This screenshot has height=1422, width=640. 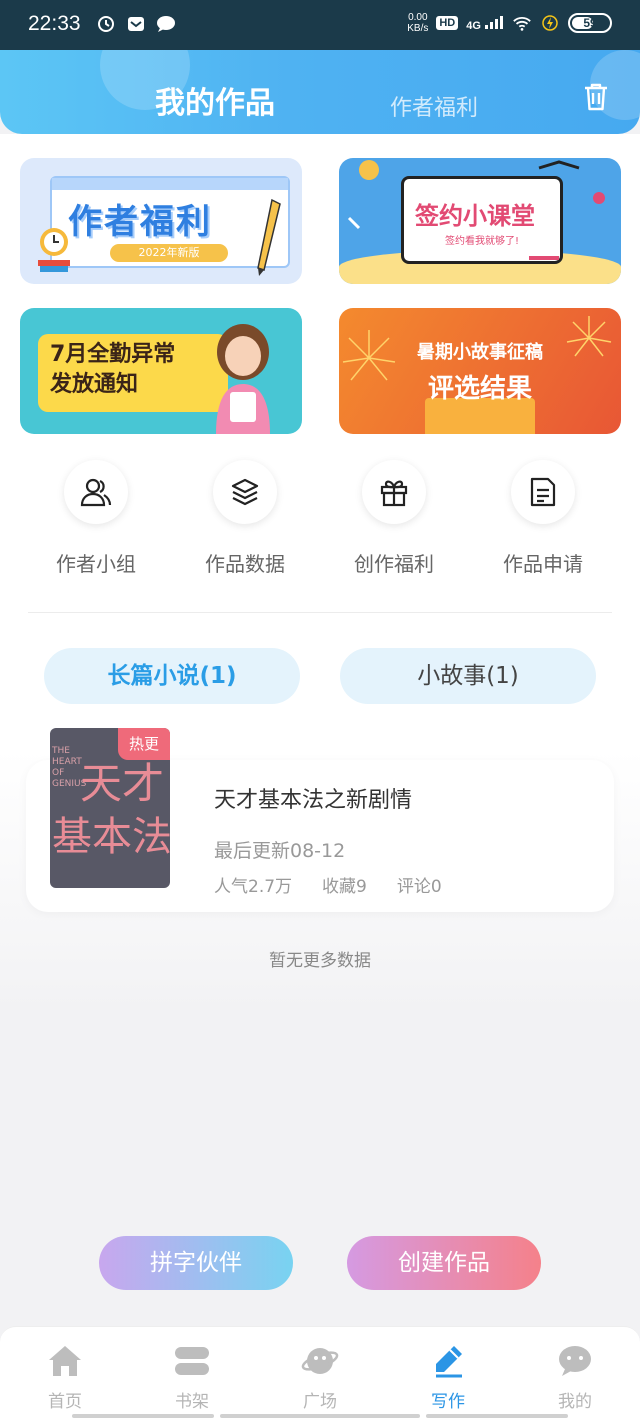 What do you see at coordinates (112, 370) in the screenshot?
I see `banner-title: 7月全勤异常 发放通知` at bounding box center [112, 370].